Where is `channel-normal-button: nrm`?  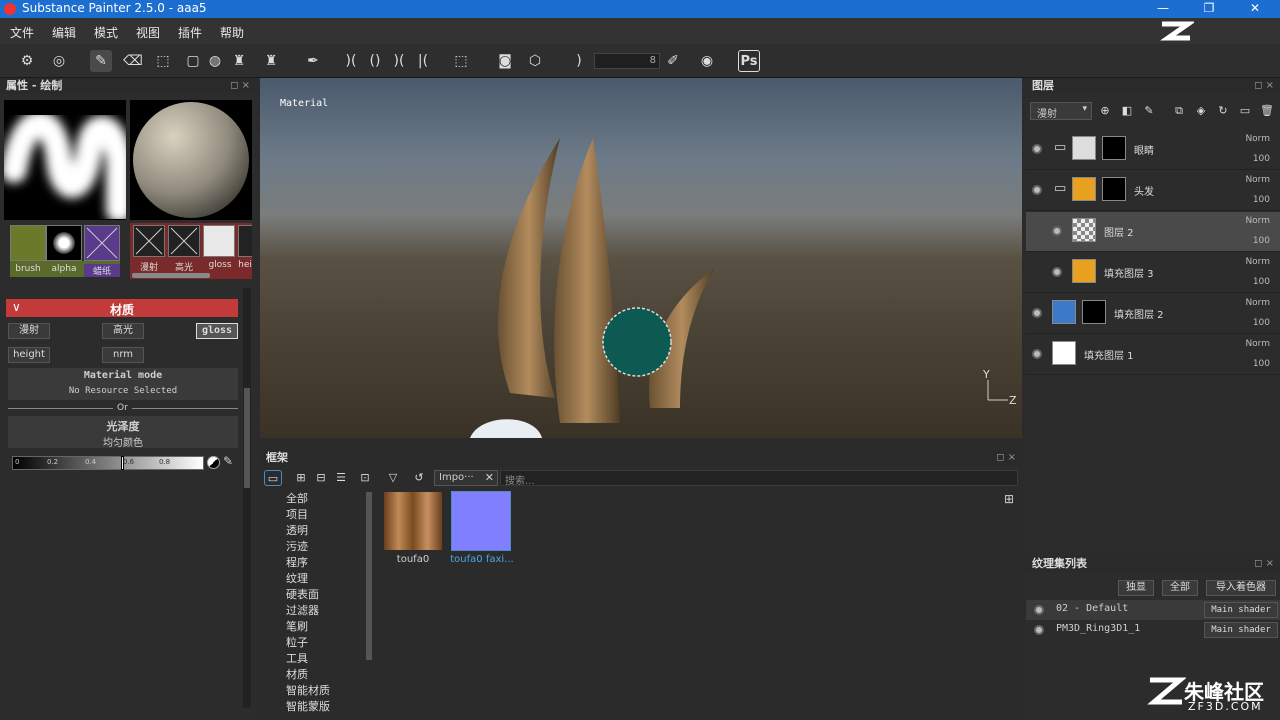 channel-normal-button: nrm is located at coordinates (123, 355).